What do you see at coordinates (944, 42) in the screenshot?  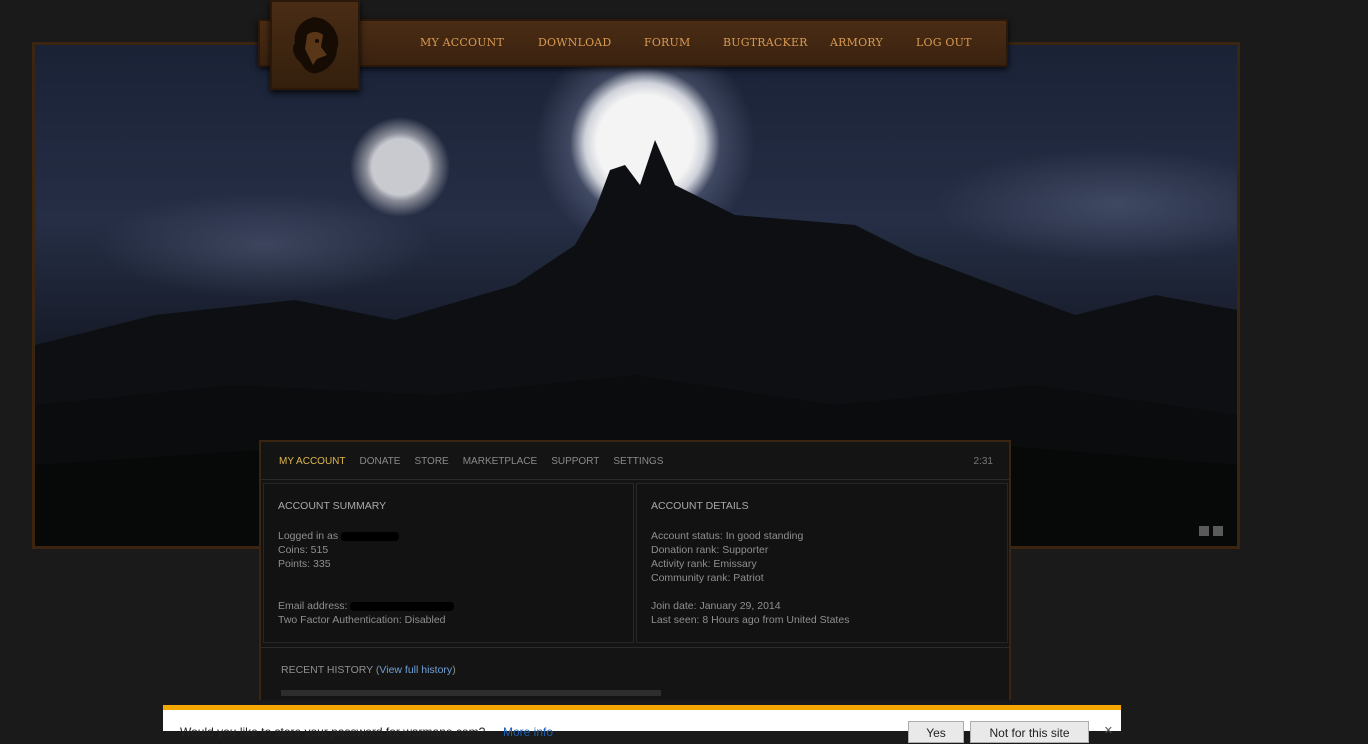 I see `nav-log-out: LOG OUT` at bounding box center [944, 42].